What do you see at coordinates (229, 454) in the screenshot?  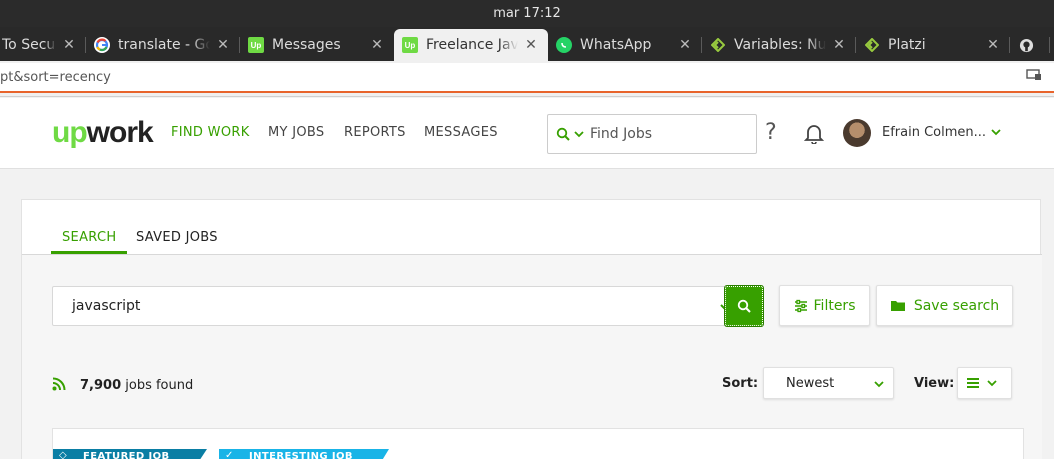 I see `check-icon: ✓` at bounding box center [229, 454].